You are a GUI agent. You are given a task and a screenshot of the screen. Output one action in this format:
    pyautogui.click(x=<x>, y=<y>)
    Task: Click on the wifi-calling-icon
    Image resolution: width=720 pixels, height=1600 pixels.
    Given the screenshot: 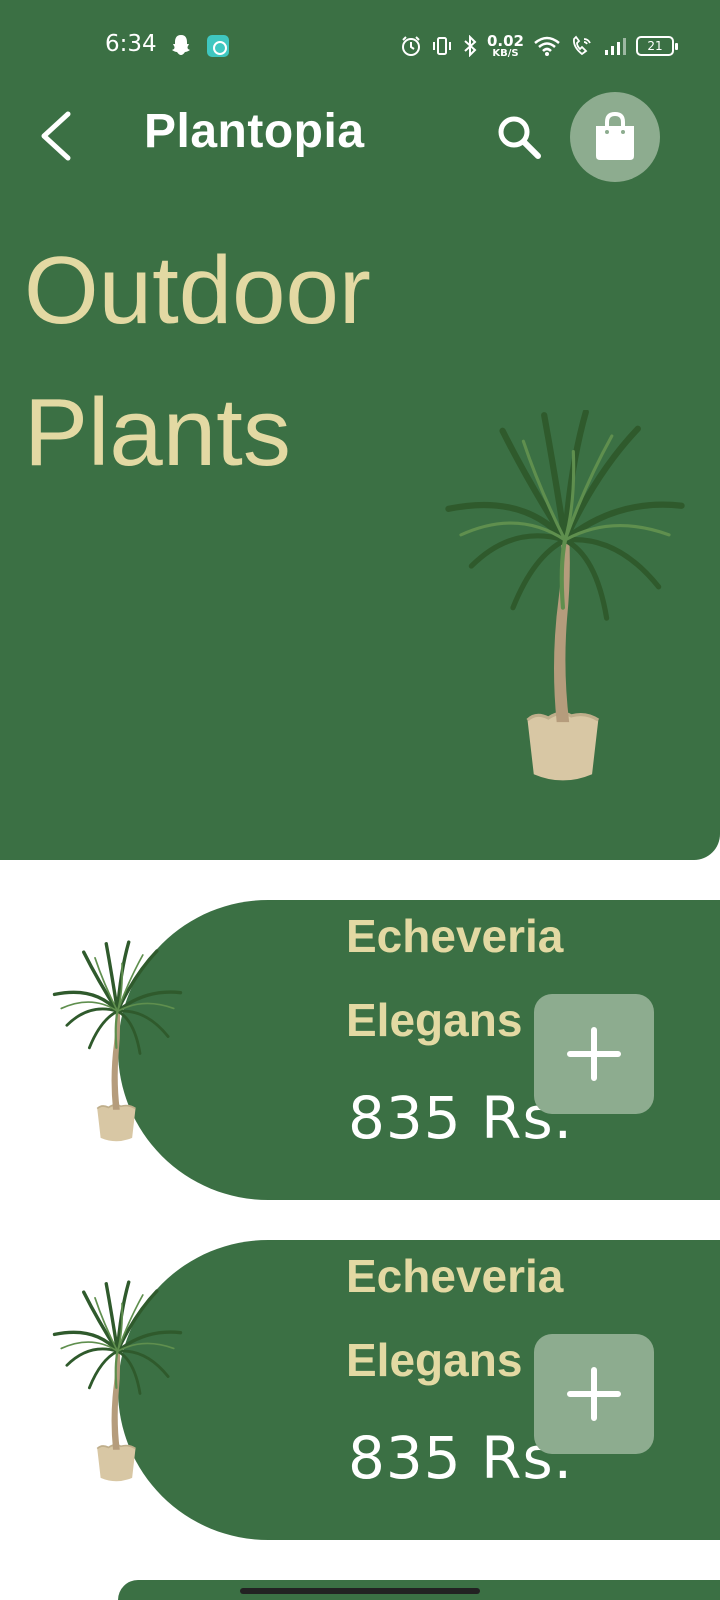 What is the action you would take?
    pyautogui.click(x=582, y=45)
    